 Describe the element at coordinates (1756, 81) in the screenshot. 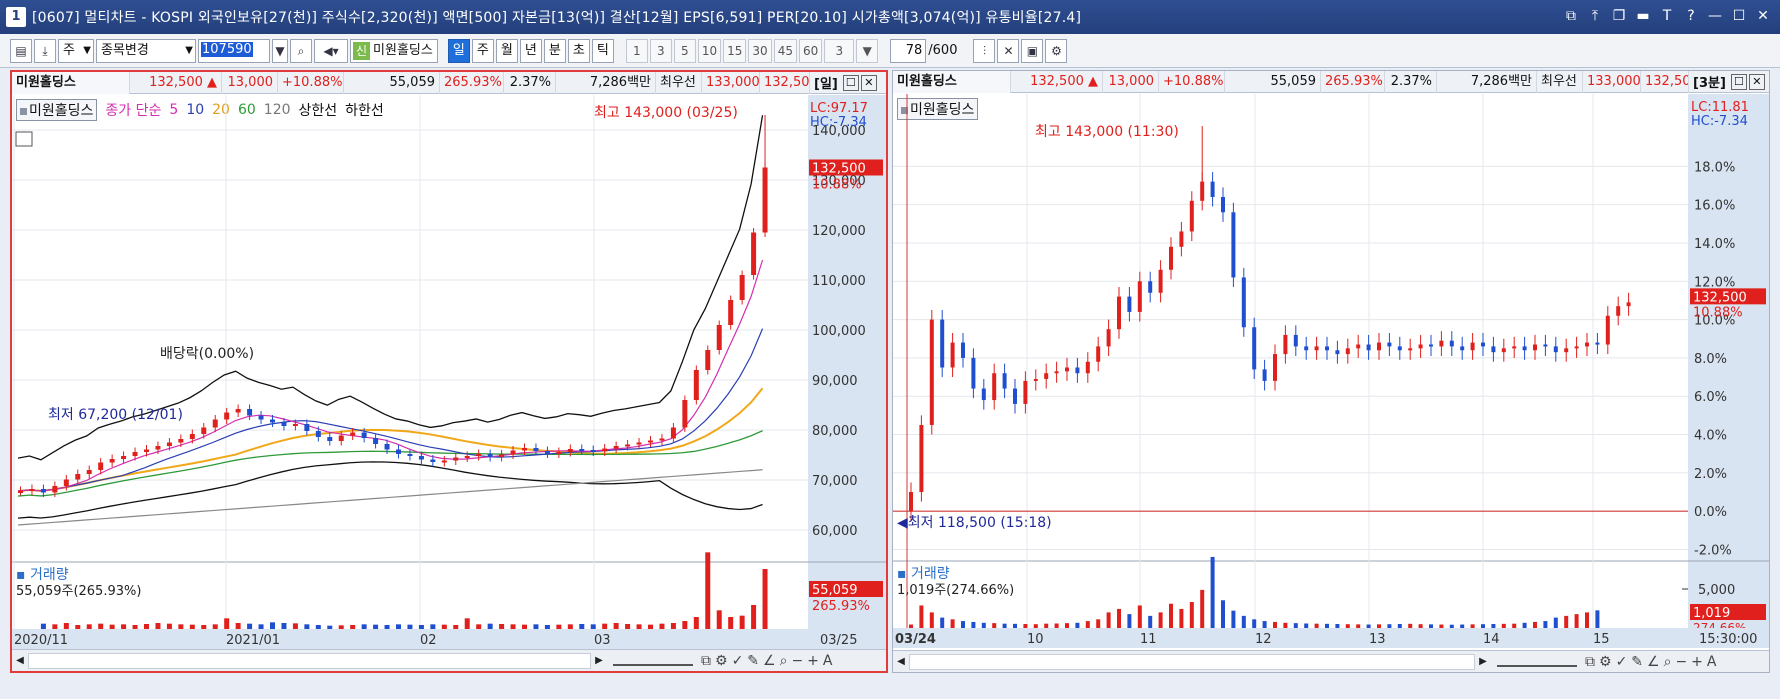

I see `right-close-icon: ✕` at that location.